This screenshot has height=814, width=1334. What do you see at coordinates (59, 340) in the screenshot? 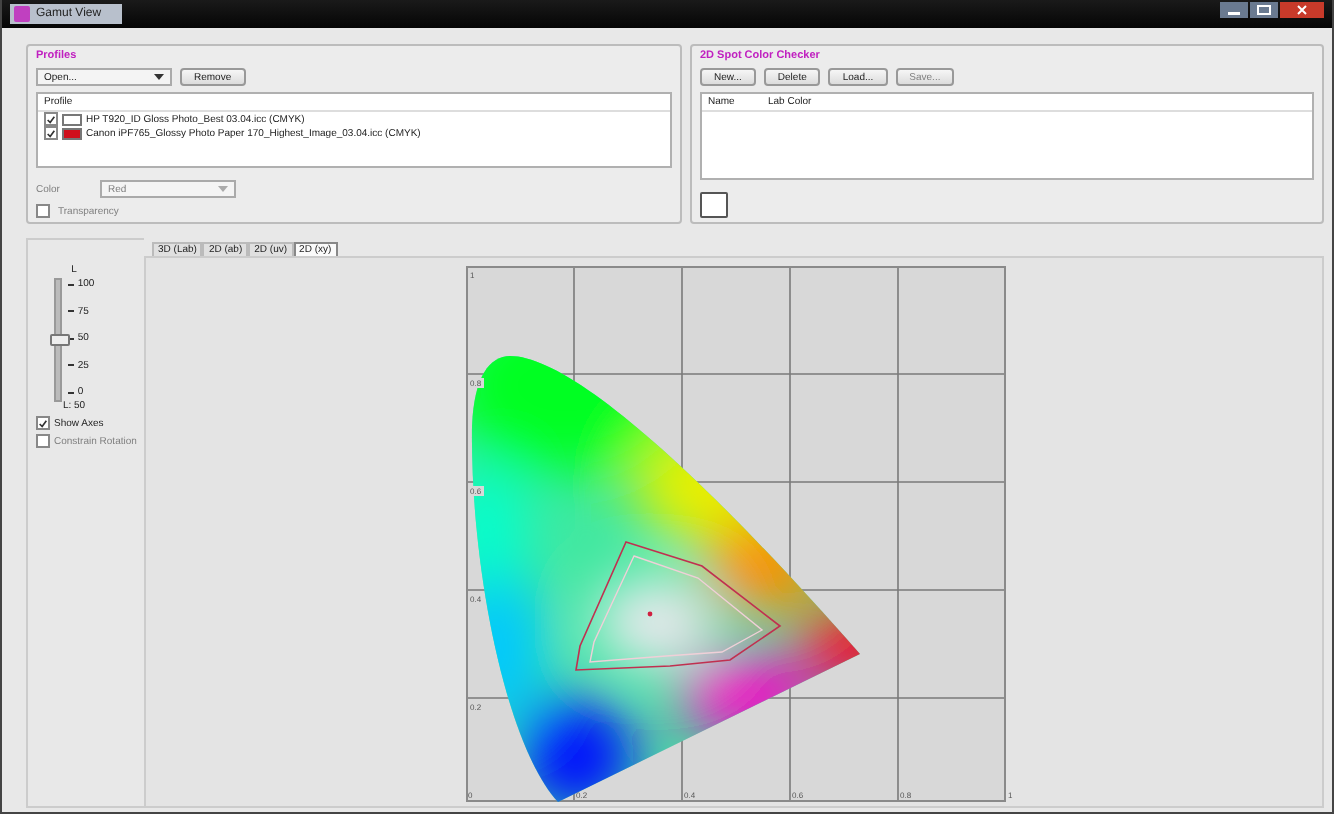
I see `slider-thumb` at bounding box center [59, 340].